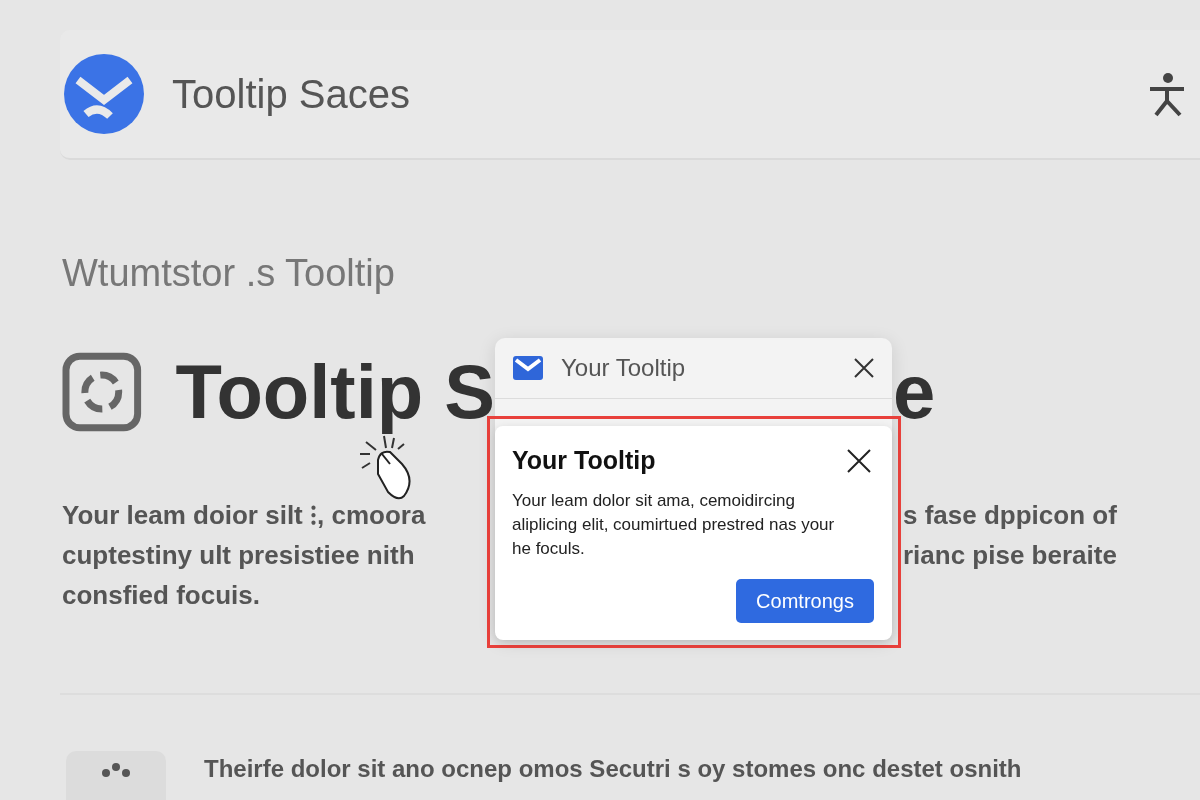  Describe the element at coordinates (1010, 555) in the screenshot. I see `intro-text-line: rianc pise beraite` at that location.